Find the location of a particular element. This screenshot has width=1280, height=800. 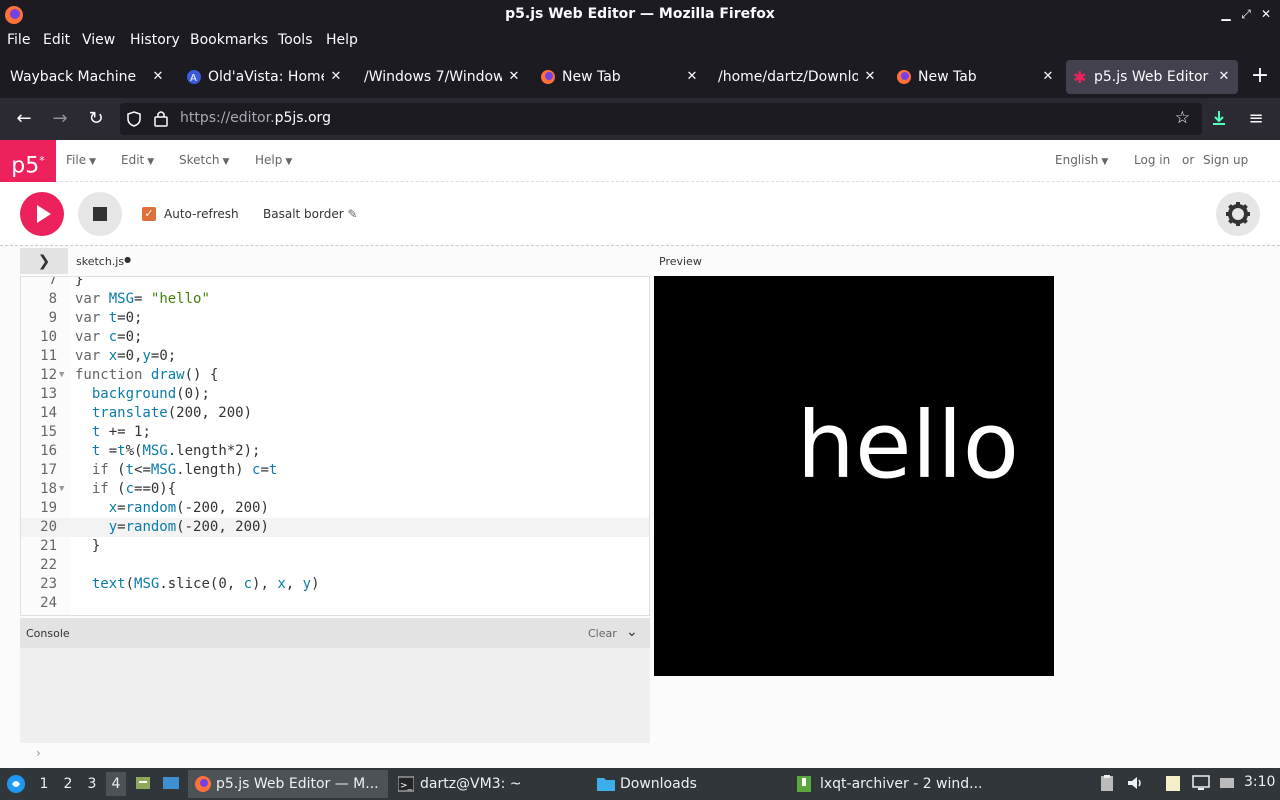

archive-icon is located at coordinates (143, 783).